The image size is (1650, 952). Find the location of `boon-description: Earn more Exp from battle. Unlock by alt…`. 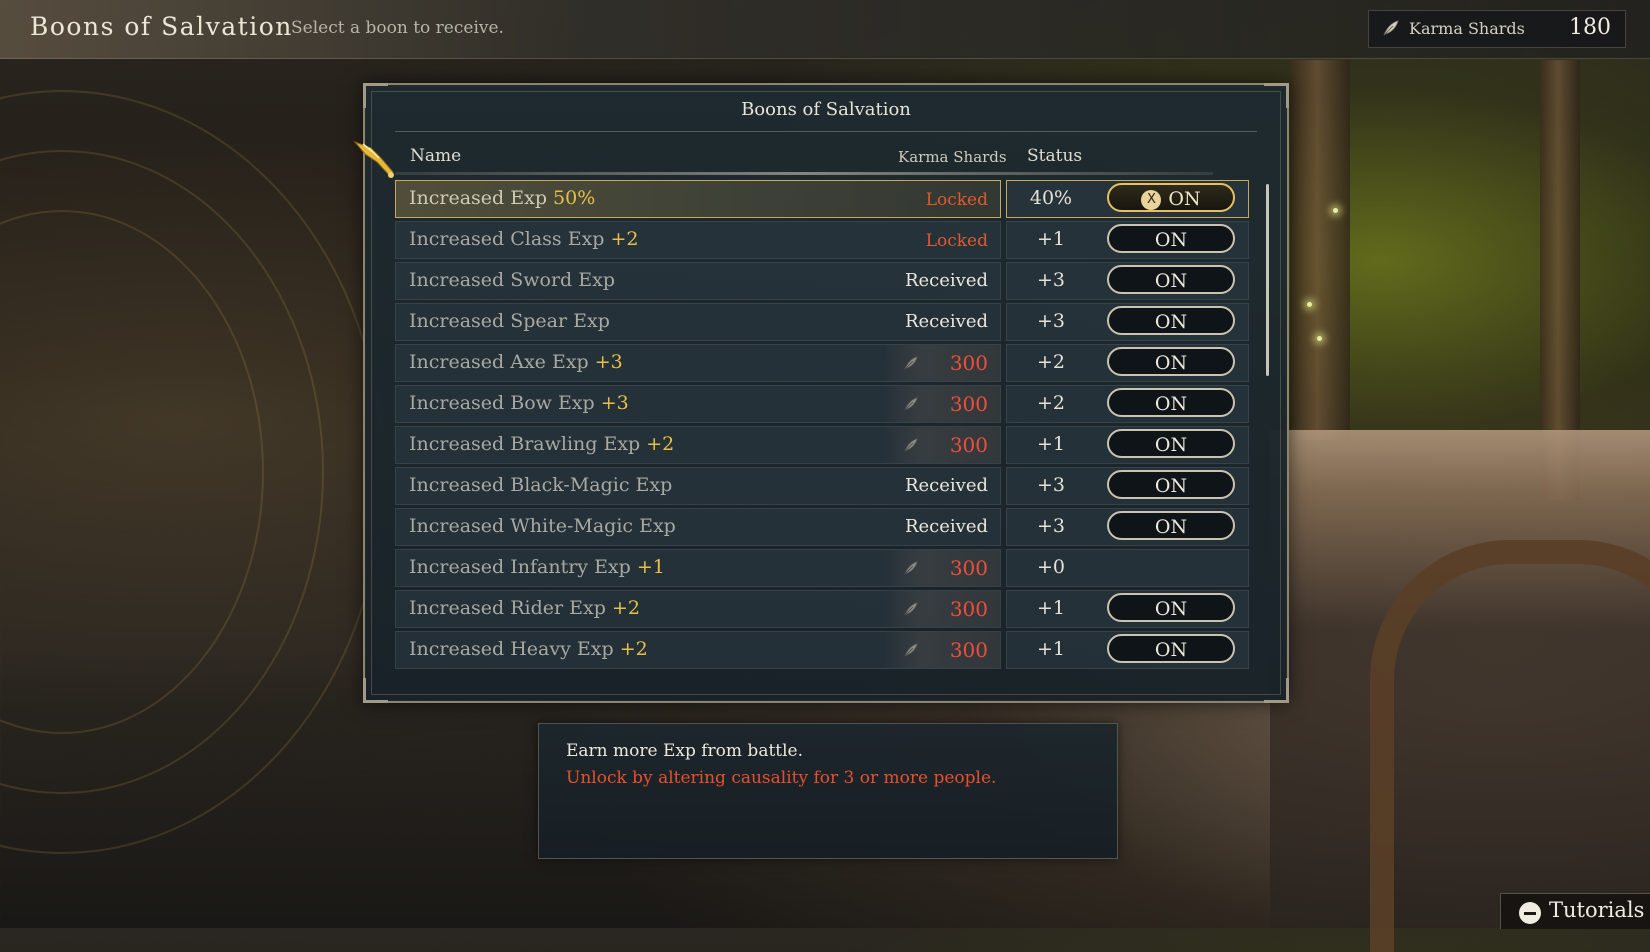

boon-description: Earn more Exp from battle. Unlock by alt… is located at coordinates (828, 791).